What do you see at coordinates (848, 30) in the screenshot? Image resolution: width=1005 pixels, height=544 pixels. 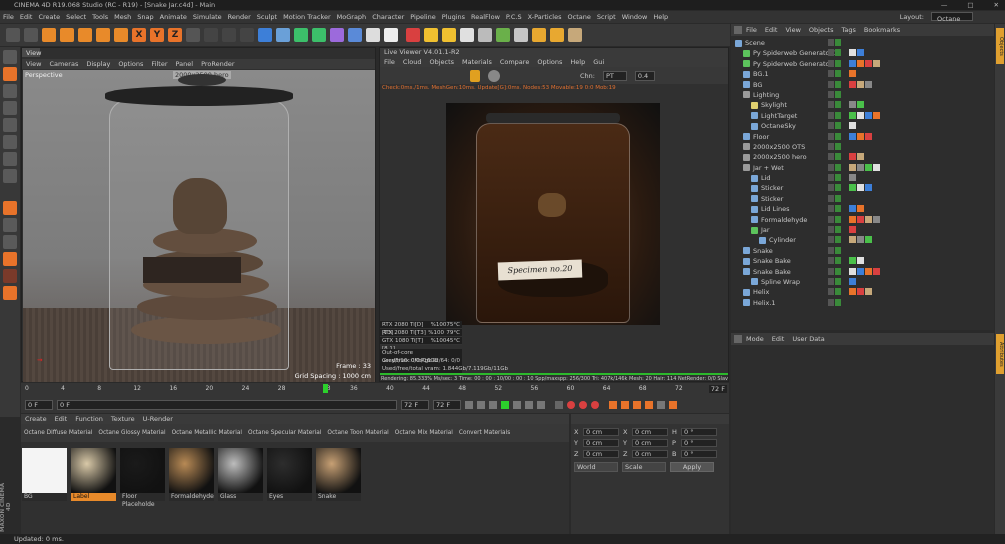 I see `object-menu-tags: Tags` at bounding box center [848, 30].